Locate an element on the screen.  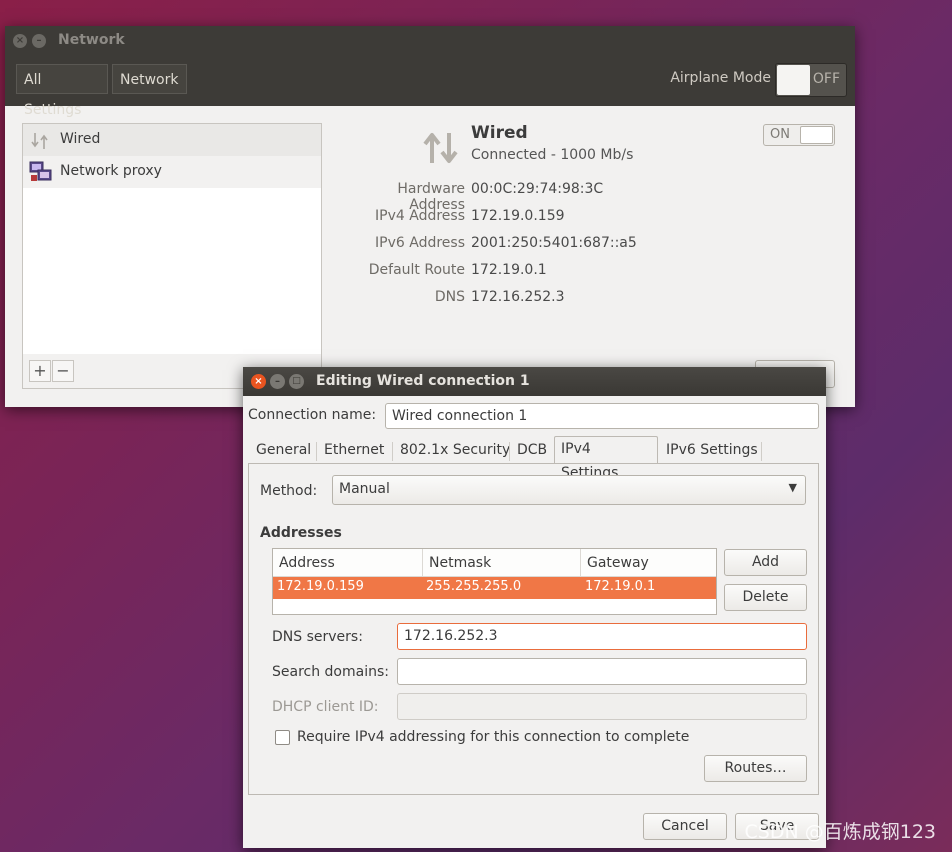
column-header-gateway: Gateway is located at coordinates (648, 563).